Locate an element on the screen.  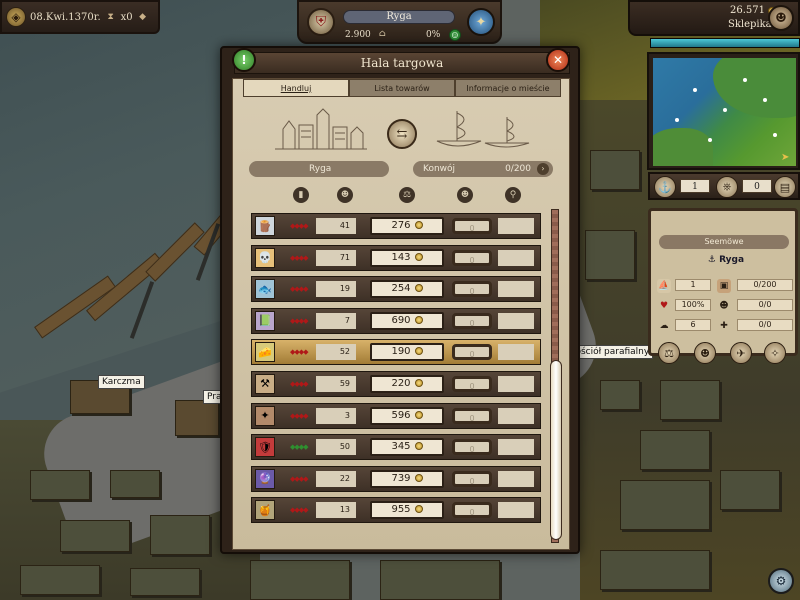
hourglass-icon: ⧗ is located at coordinates (111, 17).